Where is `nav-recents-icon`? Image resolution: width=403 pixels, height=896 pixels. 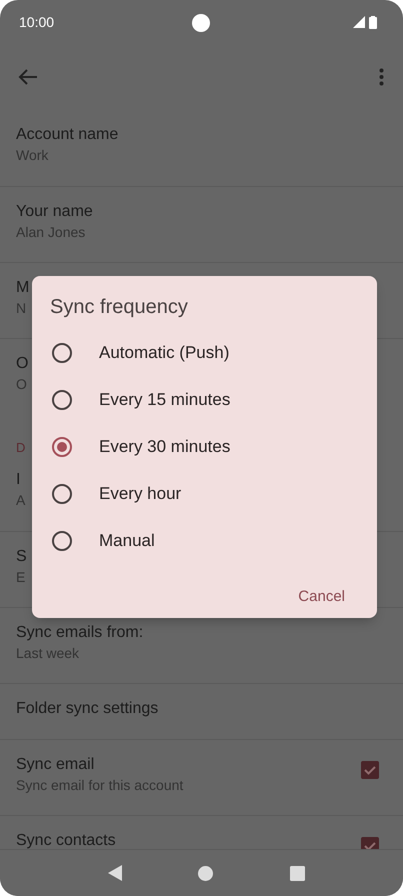 nav-recents-icon is located at coordinates (297, 873).